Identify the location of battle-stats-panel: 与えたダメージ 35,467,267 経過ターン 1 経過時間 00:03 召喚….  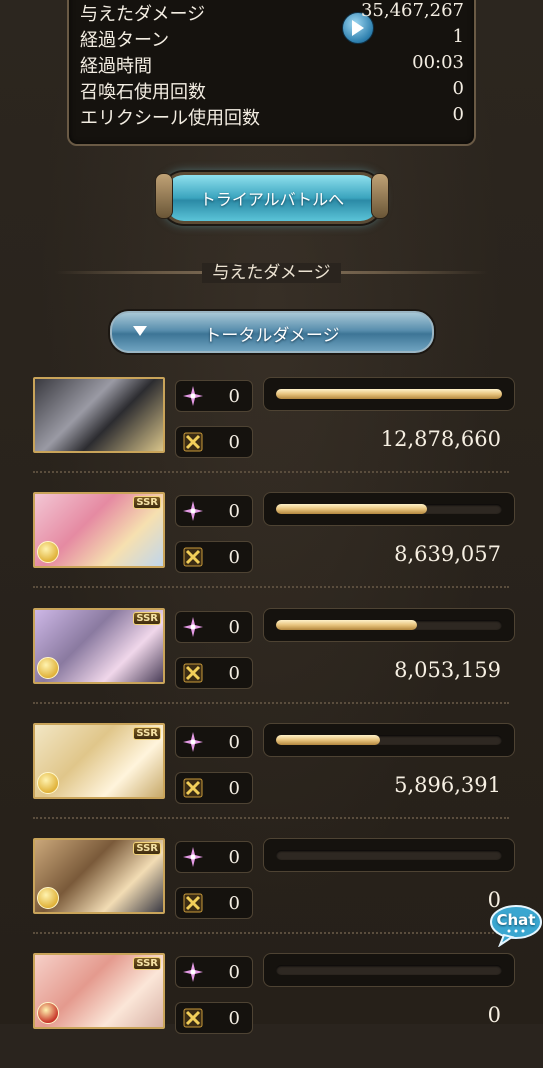
(271, 73).